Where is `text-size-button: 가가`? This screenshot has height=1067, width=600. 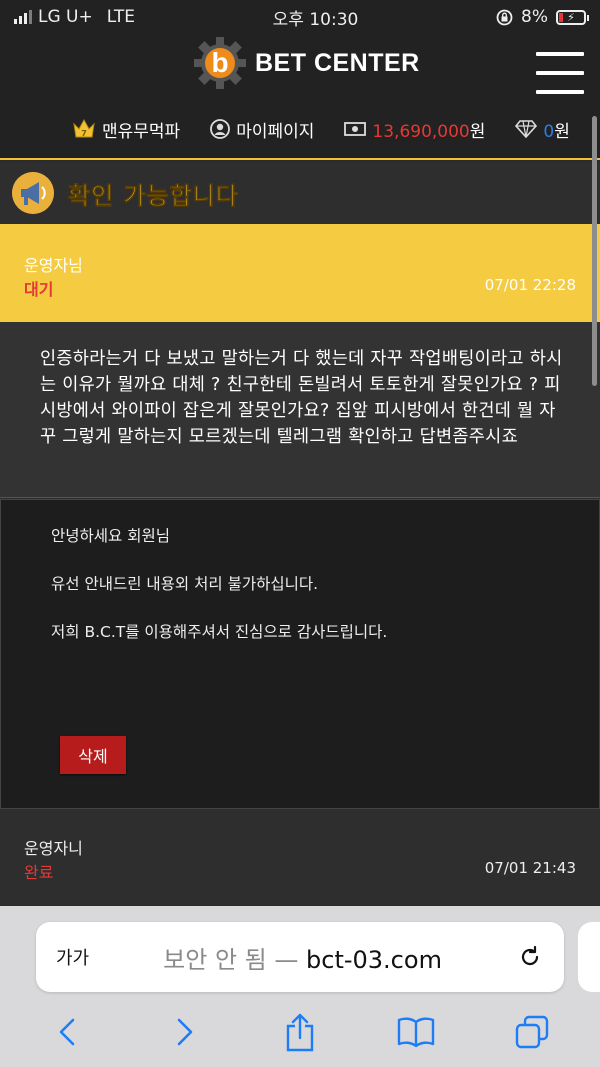
text-size-button: 가가 is located at coordinates (72, 957).